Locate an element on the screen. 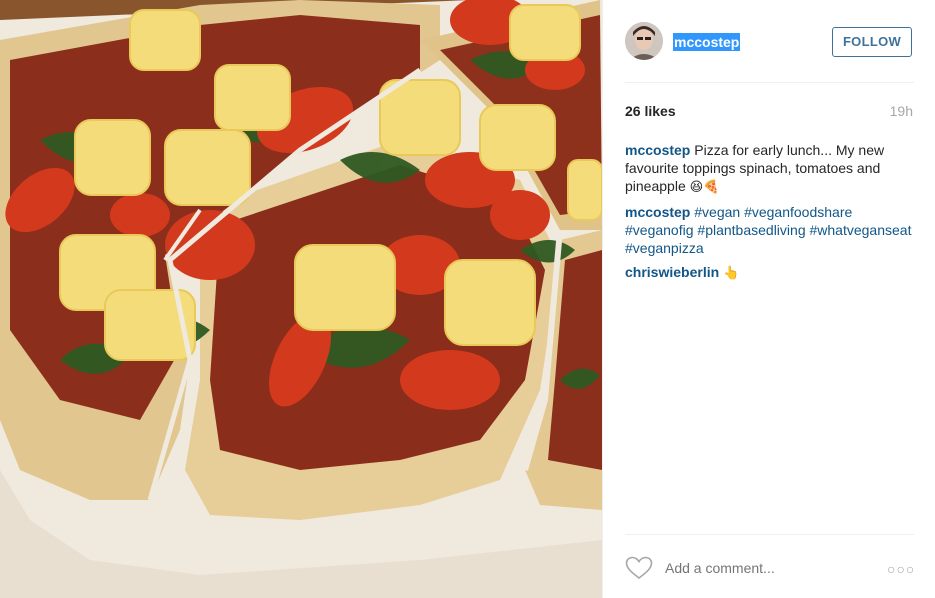 The image size is (935, 598). heart-icon is located at coordinates (639, 568).